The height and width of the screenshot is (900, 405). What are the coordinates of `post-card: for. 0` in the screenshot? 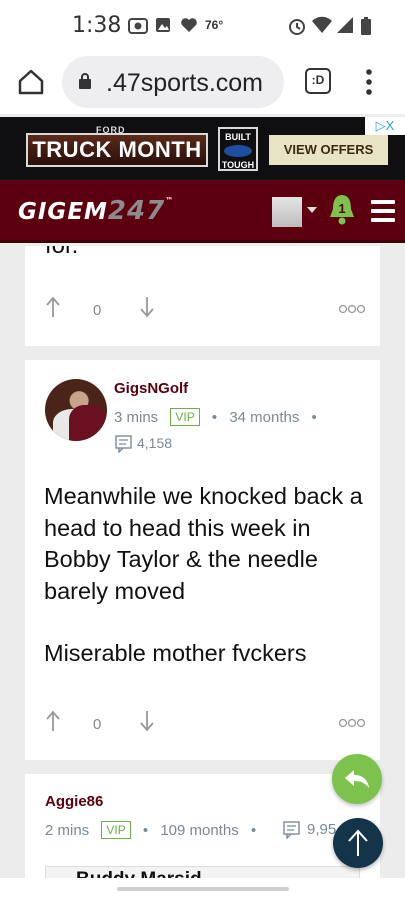 It's located at (202, 296).